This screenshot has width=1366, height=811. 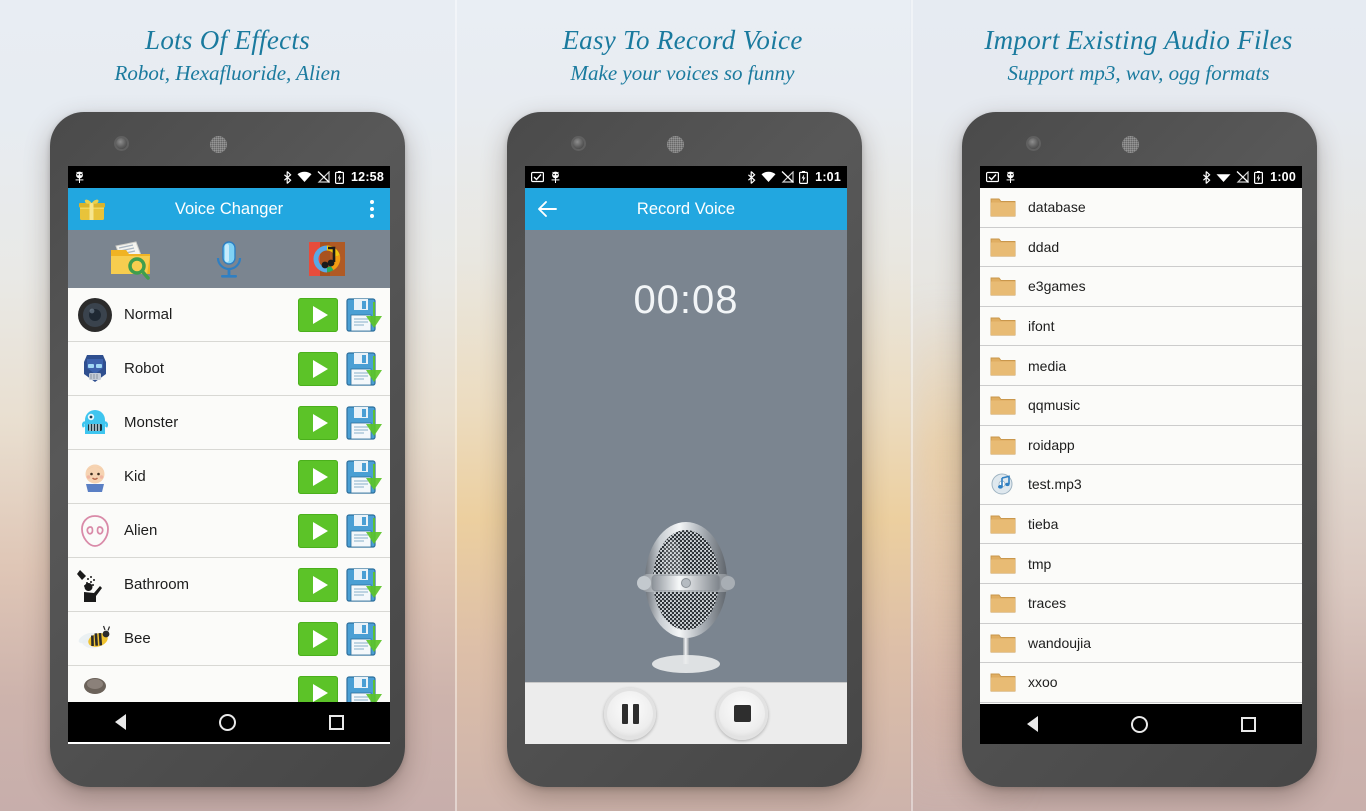 What do you see at coordinates (92, 209) in the screenshot?
I see `gift-icon` at bounding box center [92, 209].